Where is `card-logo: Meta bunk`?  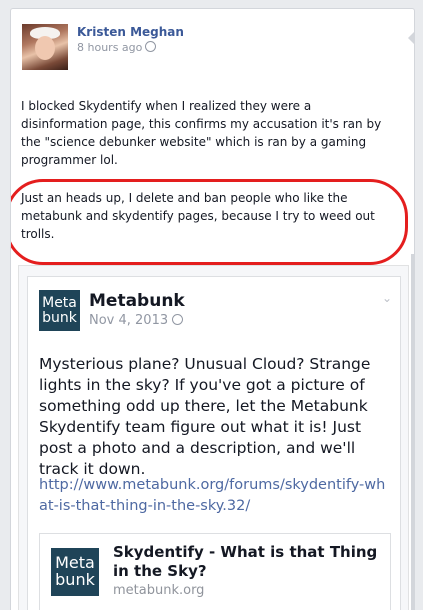 card-logo: Meta bunk is located at coordinates (75, 572).